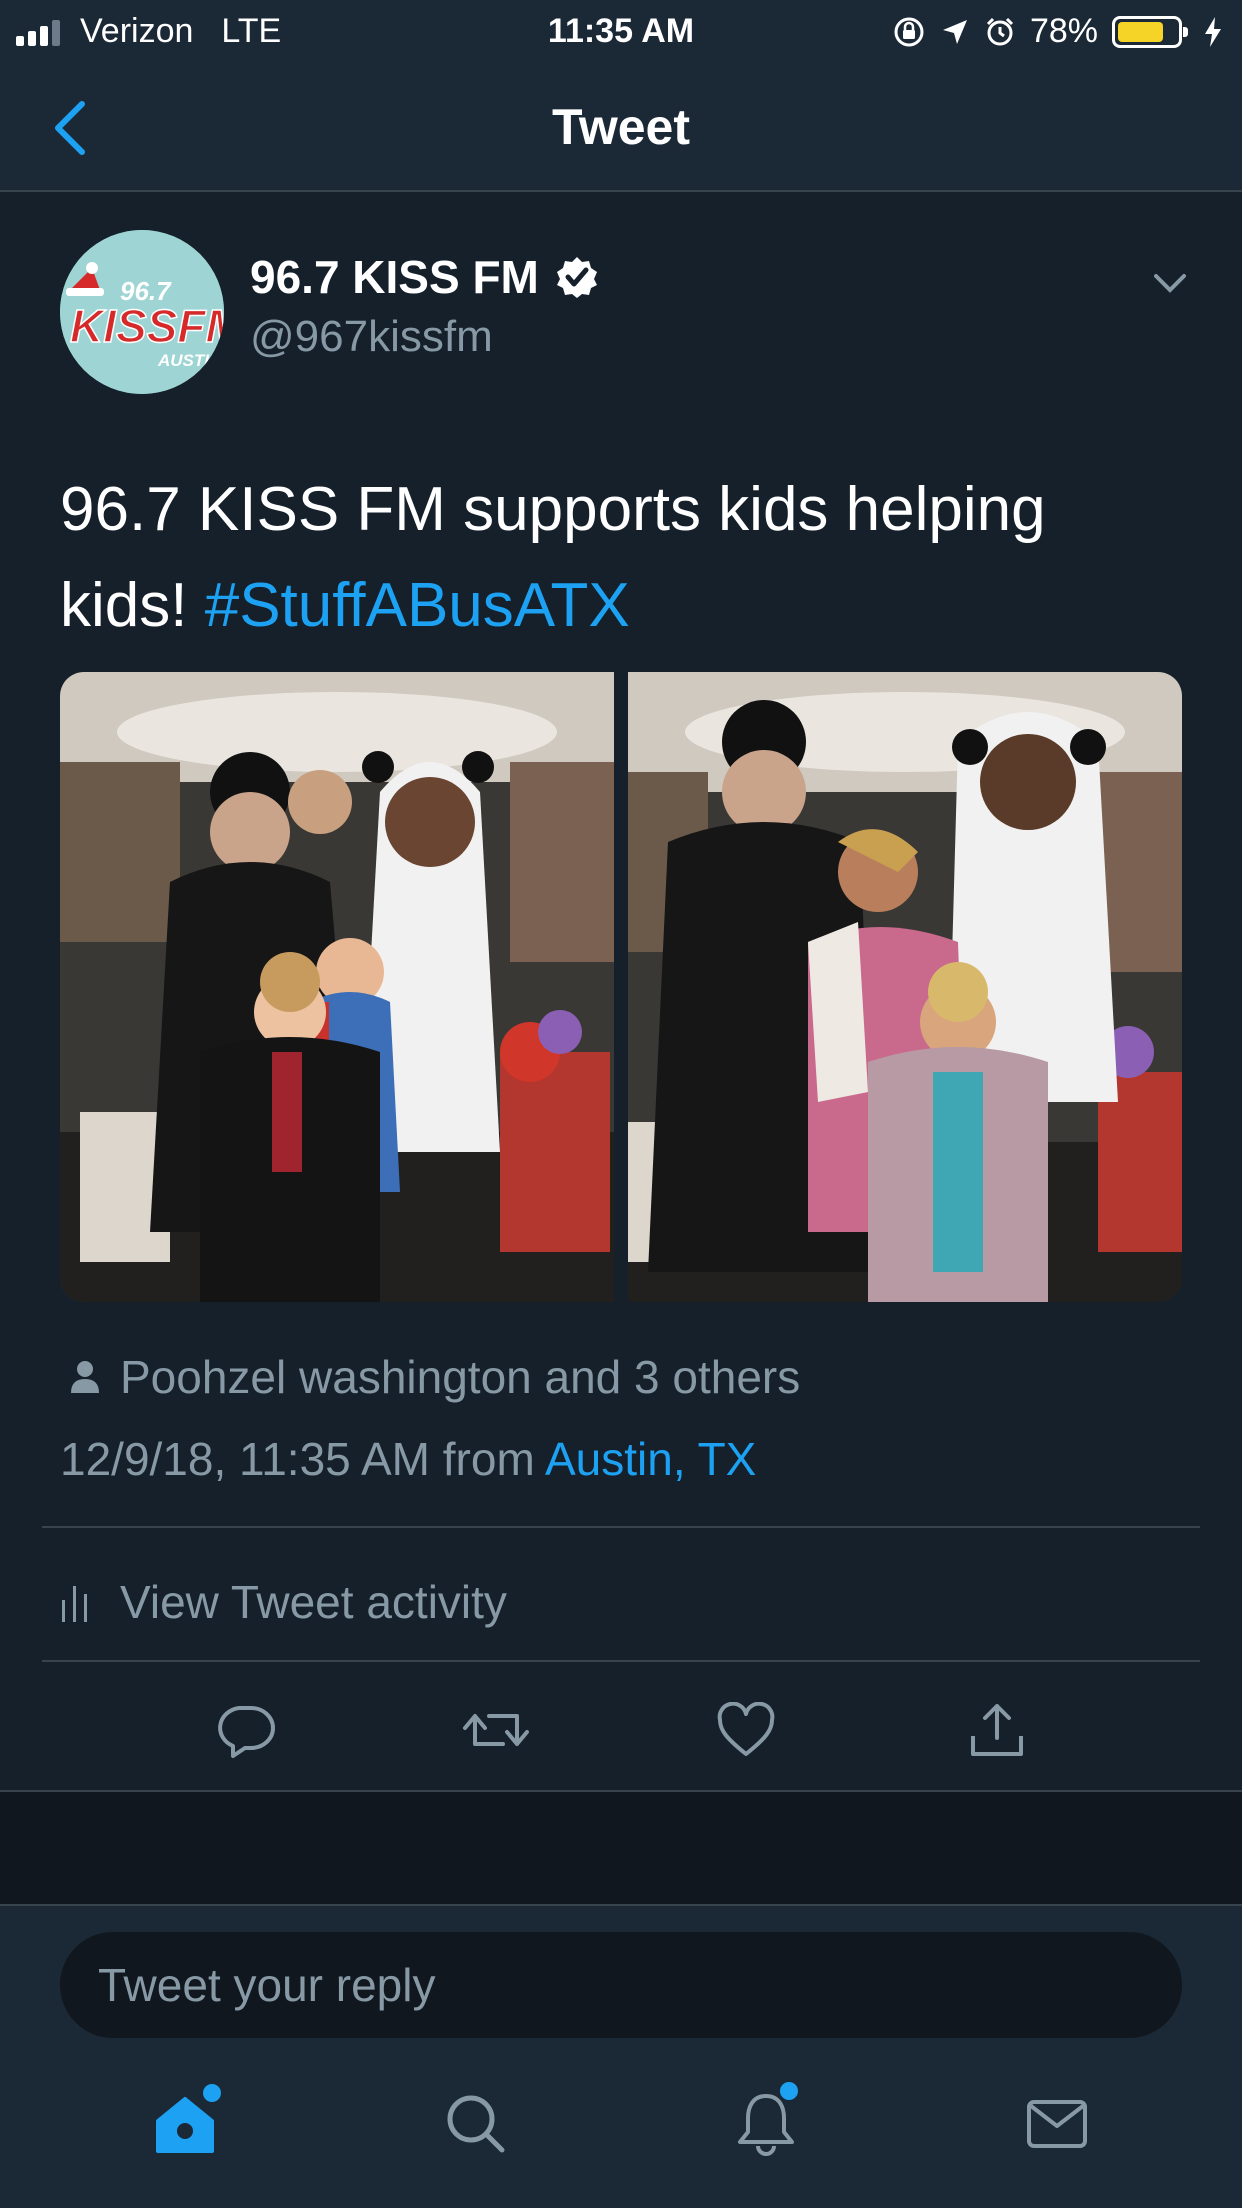 This screenshot has width=1242, height=2208. Describe the element at coordinates (1213, 31) in the screenshot. I see `charging-bolt-icon` at that location.